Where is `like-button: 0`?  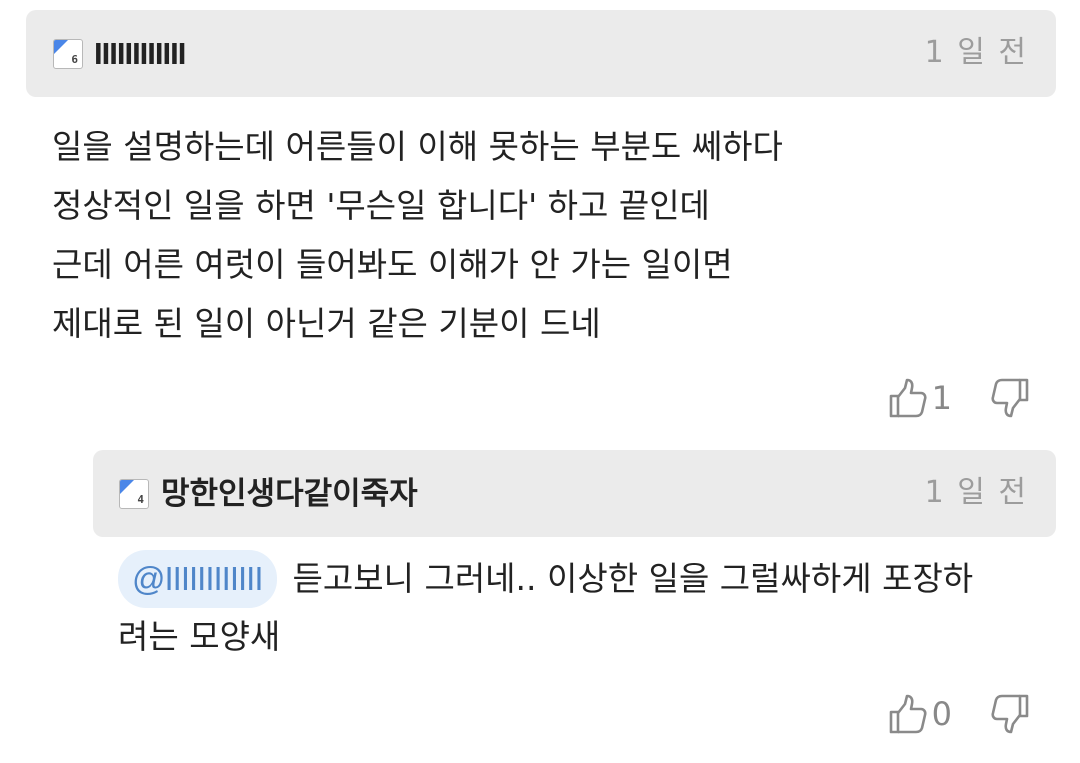
like-button: 0 is located at coordinates (939, 714).